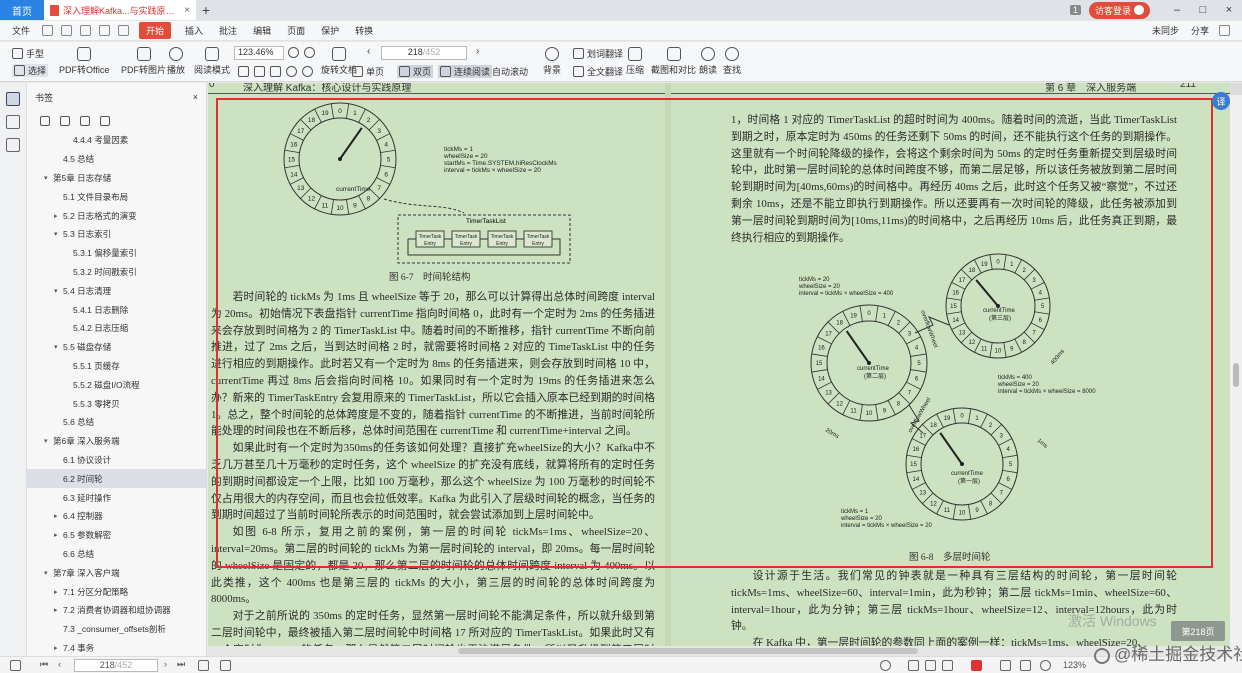 The width and height of the screenshot is (1242, 673). I want to click on bookmark-panel-icon, so click(13, 99).